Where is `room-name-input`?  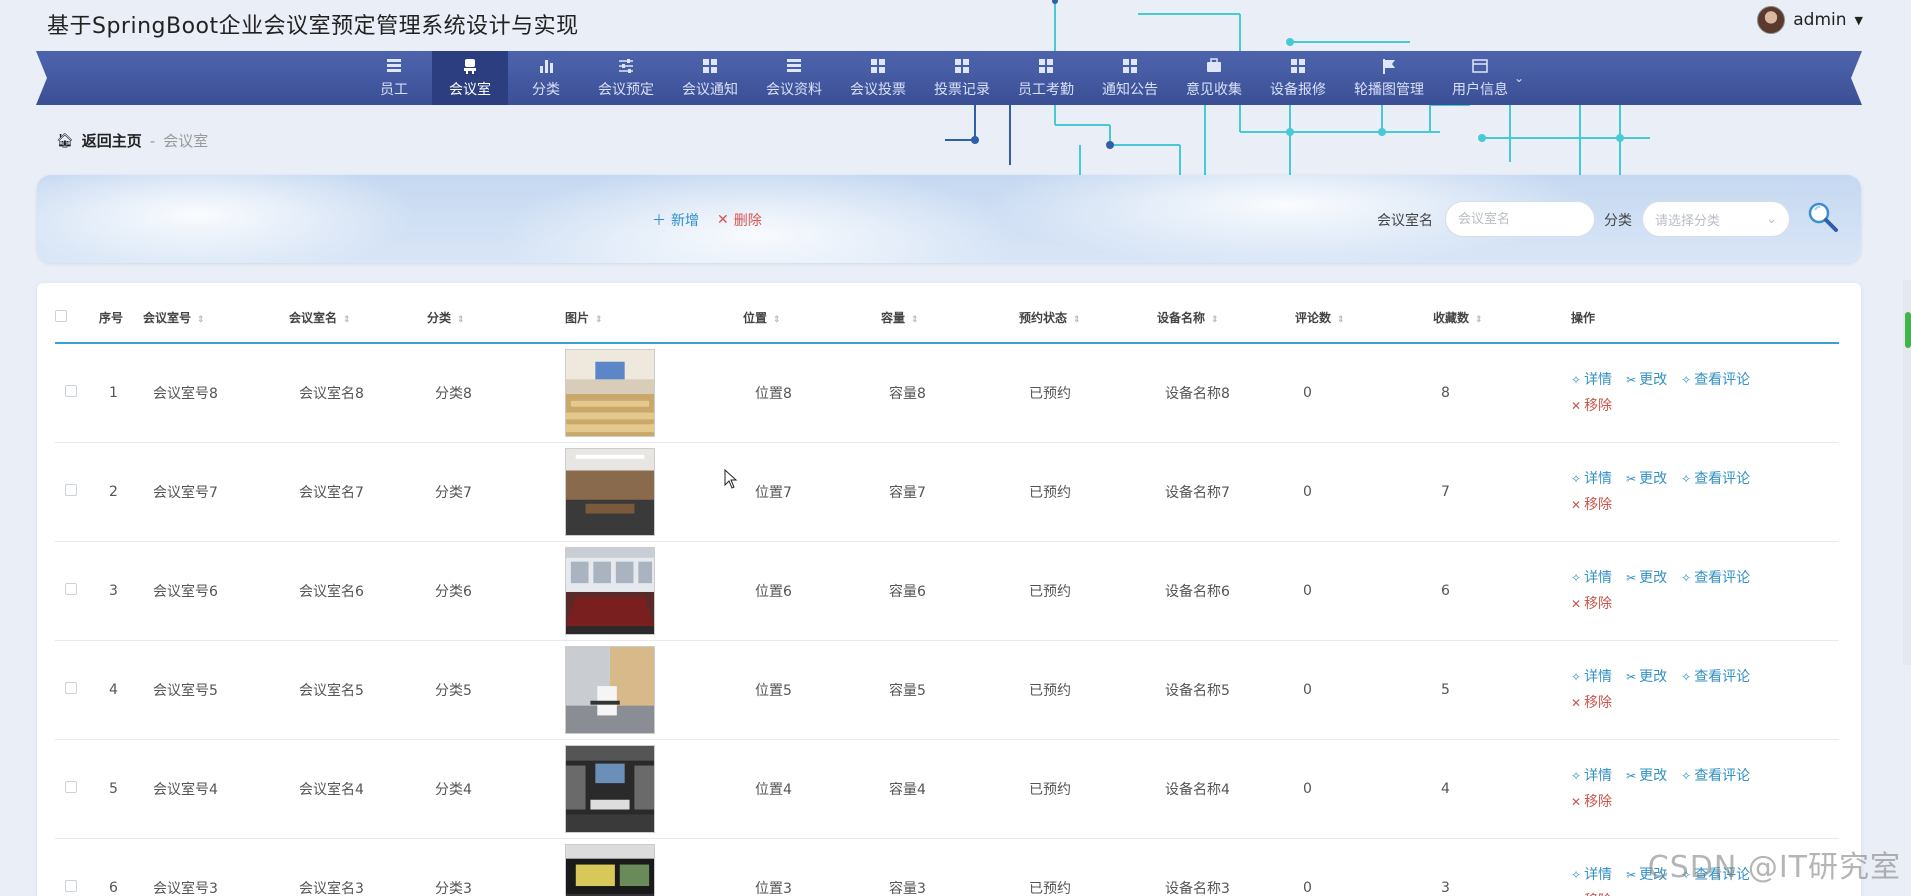 room-name-input is located at coordinates (1520, 219).